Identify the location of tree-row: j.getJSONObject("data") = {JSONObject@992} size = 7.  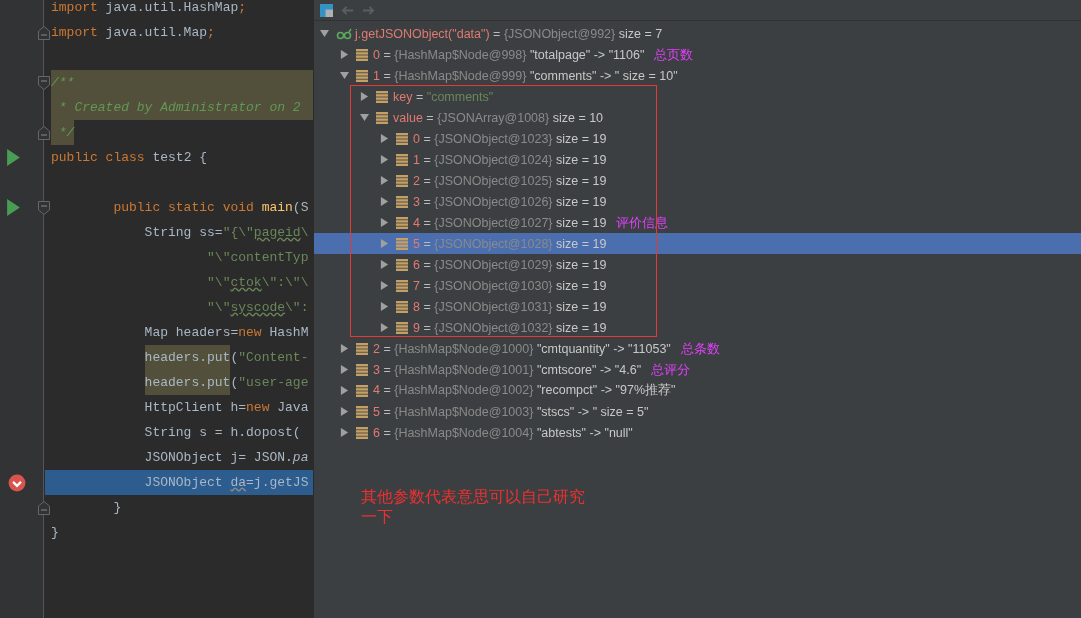
(697, 33).